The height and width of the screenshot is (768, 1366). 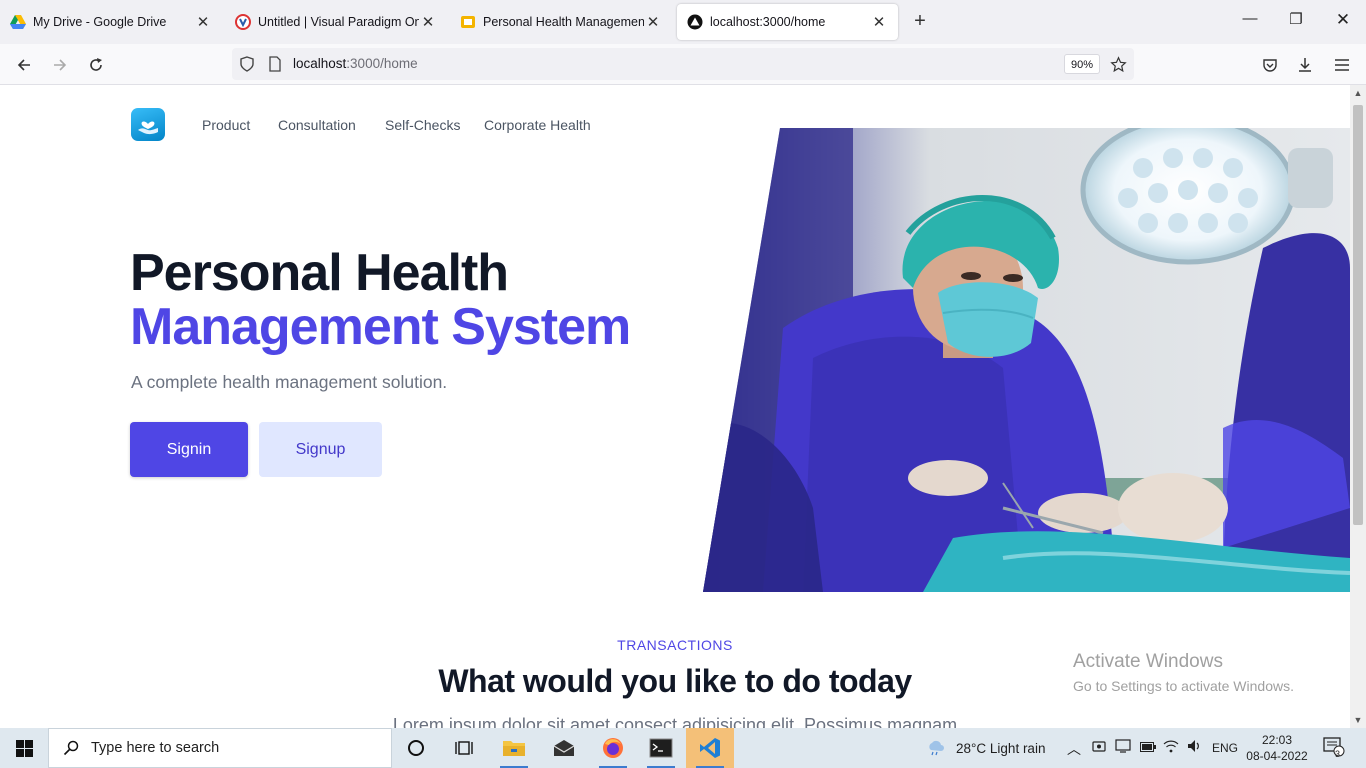 I want to click on battery-icon, so click(x=1148, y=747).